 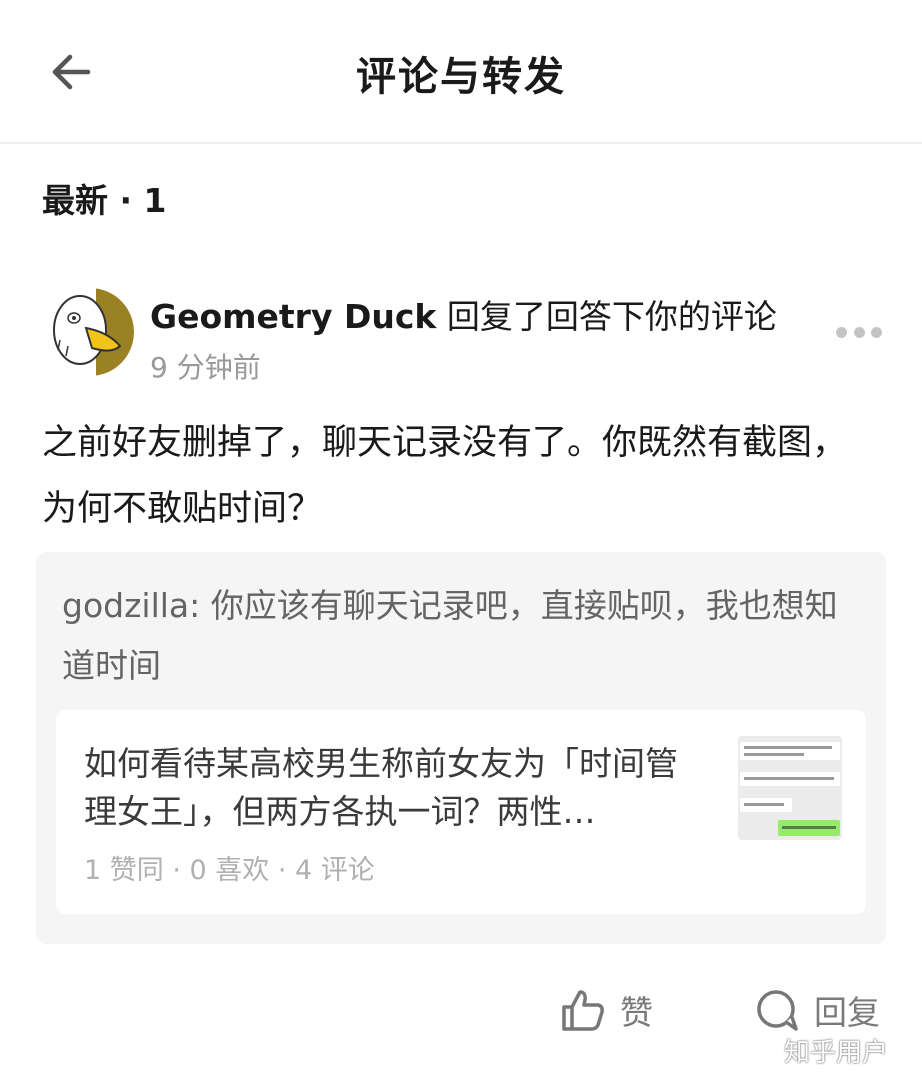 I want to click on comment-text: 之前好友删掉了，聊天记录没有了。你既然有截图，为何不敢贴时间？, so click(x=445, y=476).